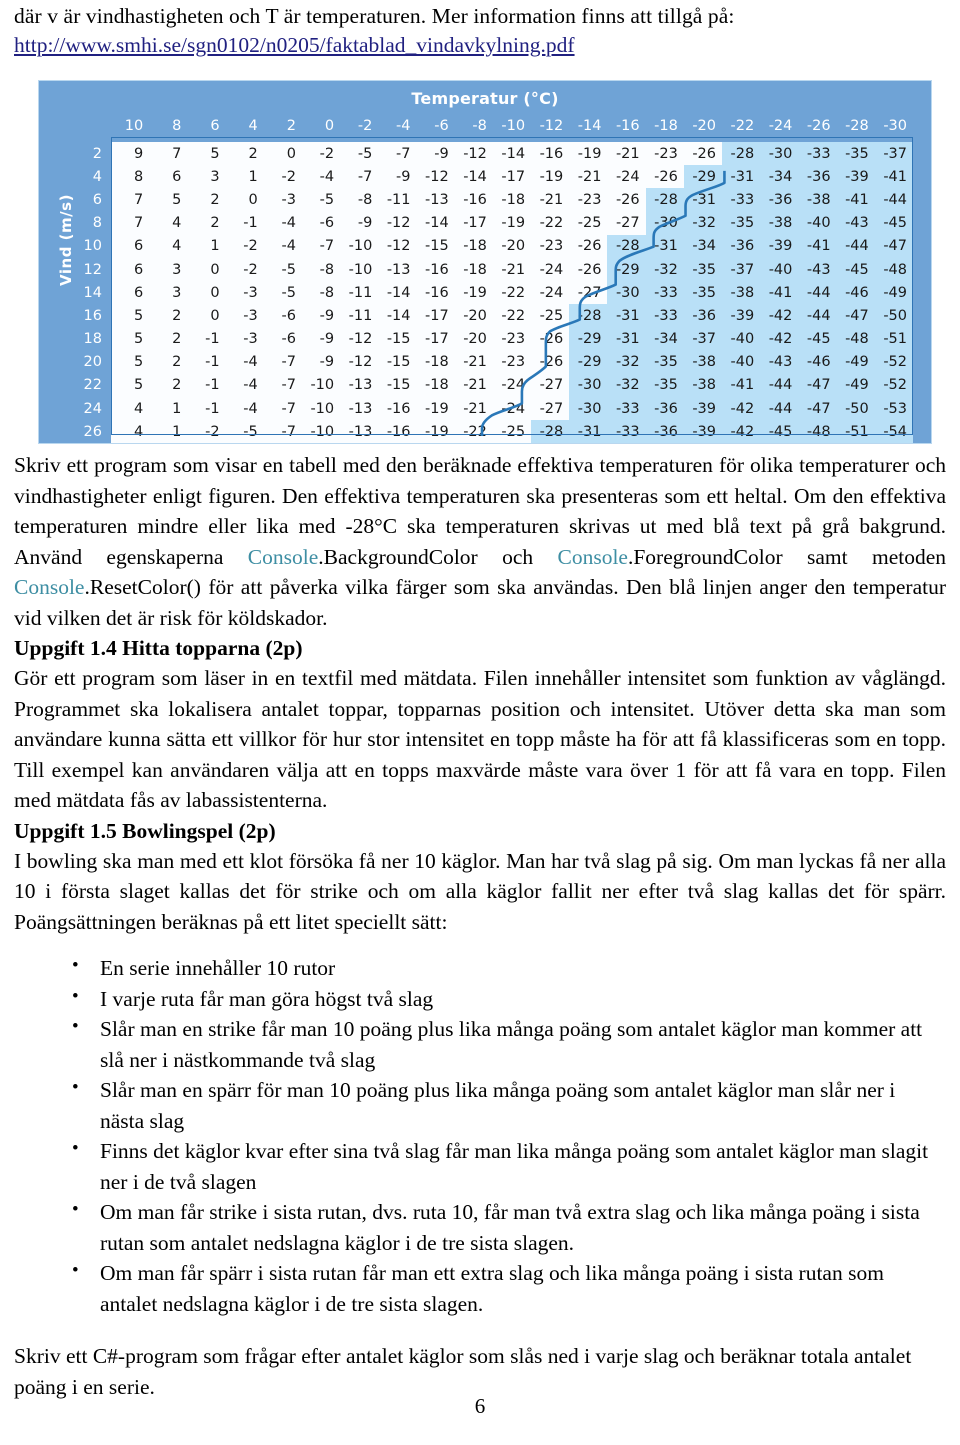 The image size is (960, 1445). Describe the element at coordinates (168, 246) in the screenshot. I see `cell-r4-c1: 4` at that location.